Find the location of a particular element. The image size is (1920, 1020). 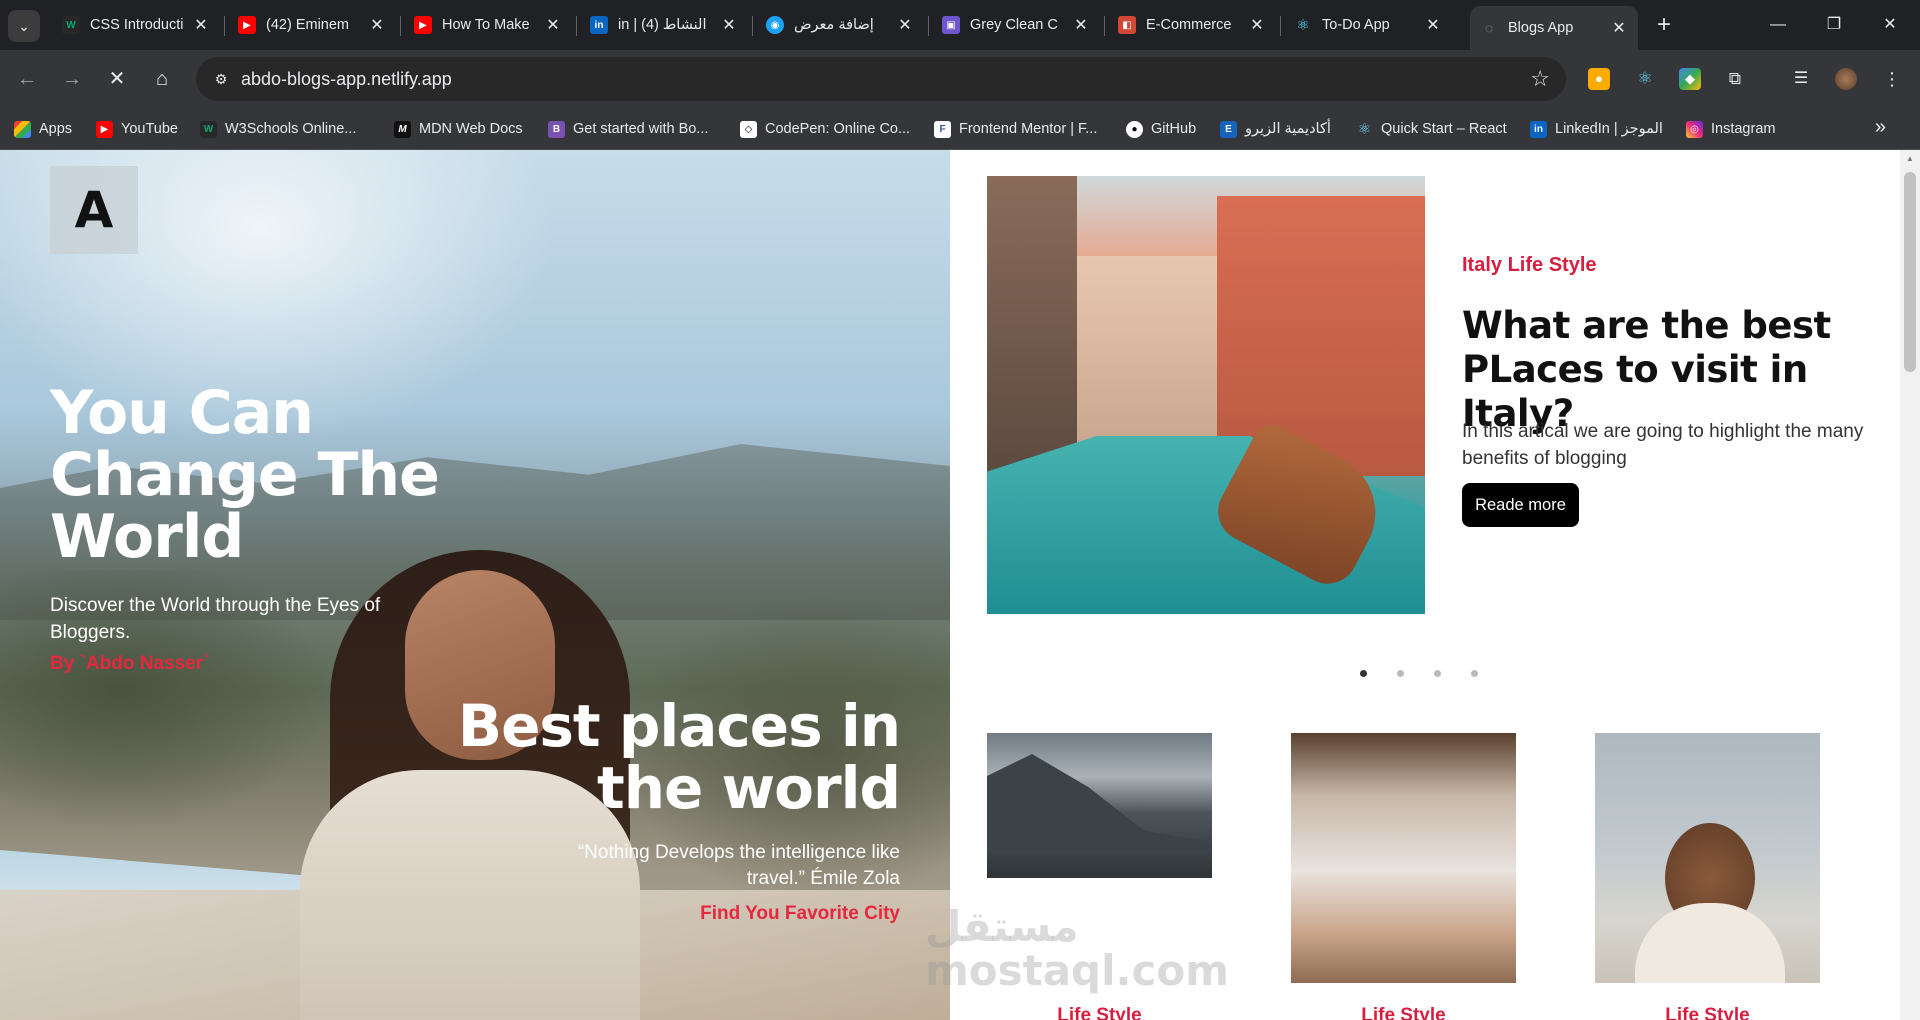

read-more-button: Reade more is located at coordinates (1520, 505).